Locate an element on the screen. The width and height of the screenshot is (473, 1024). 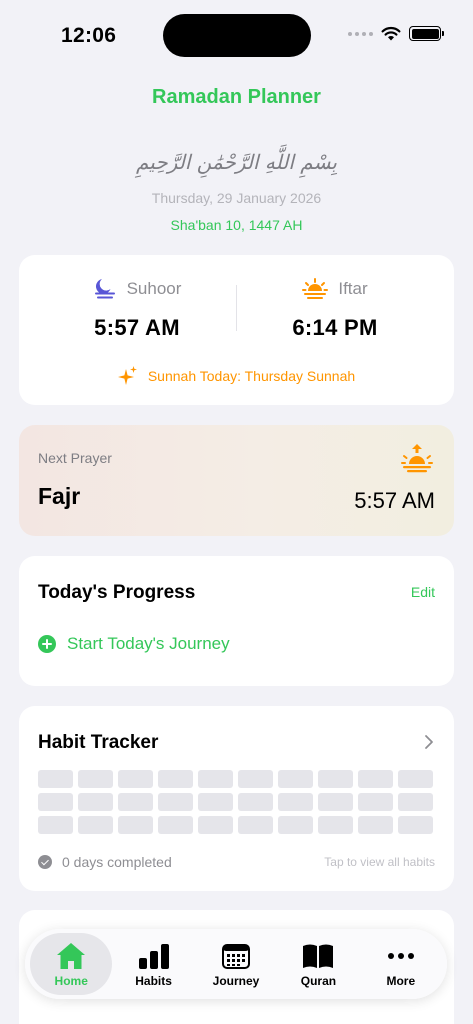
completed-row: 0 days completed is located at coordinates (105, 862).